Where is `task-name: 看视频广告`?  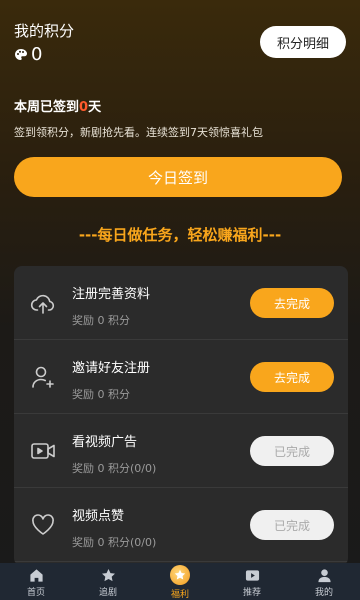
task-name: 看视频广告 is located at coordinates (105, 442).